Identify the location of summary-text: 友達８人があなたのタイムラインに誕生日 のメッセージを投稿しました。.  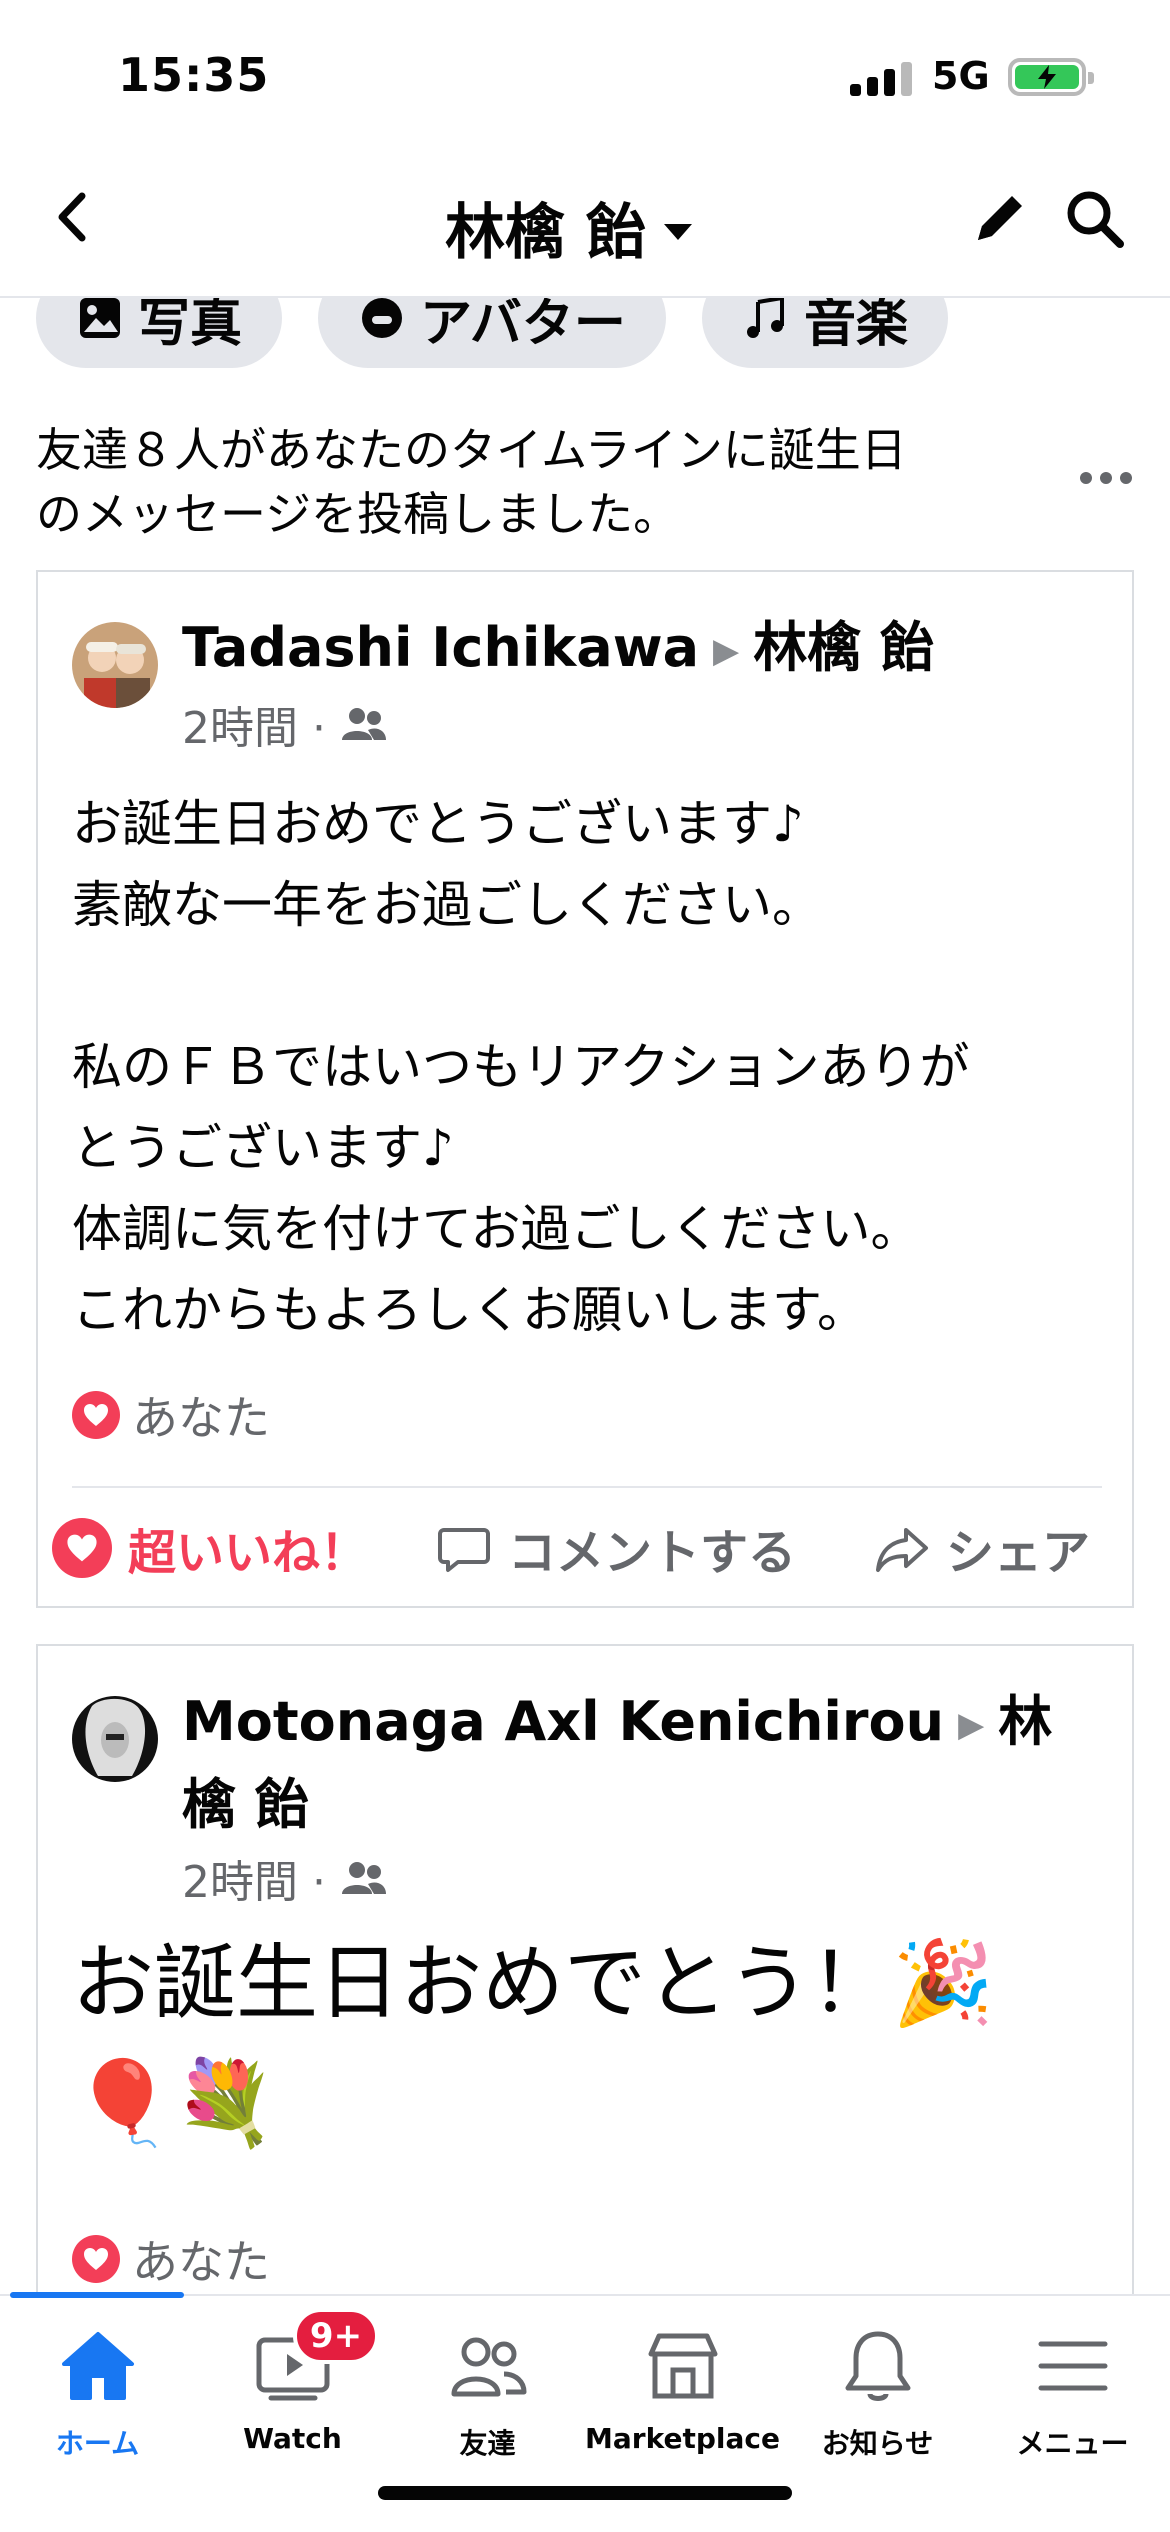
(471, 482).